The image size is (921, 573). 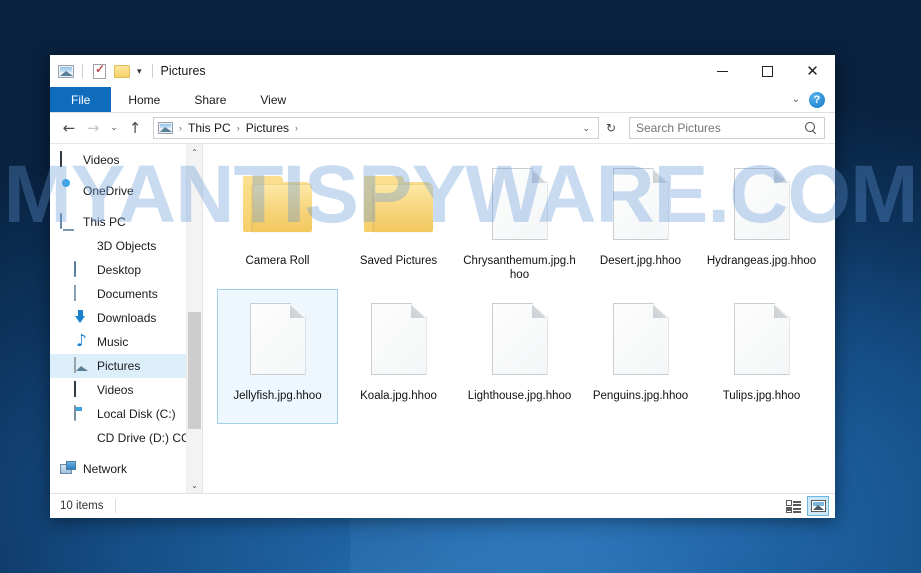 I want to click on sidebar-item-label: CD Drive (D:) CC, so click(x=143, y=438).